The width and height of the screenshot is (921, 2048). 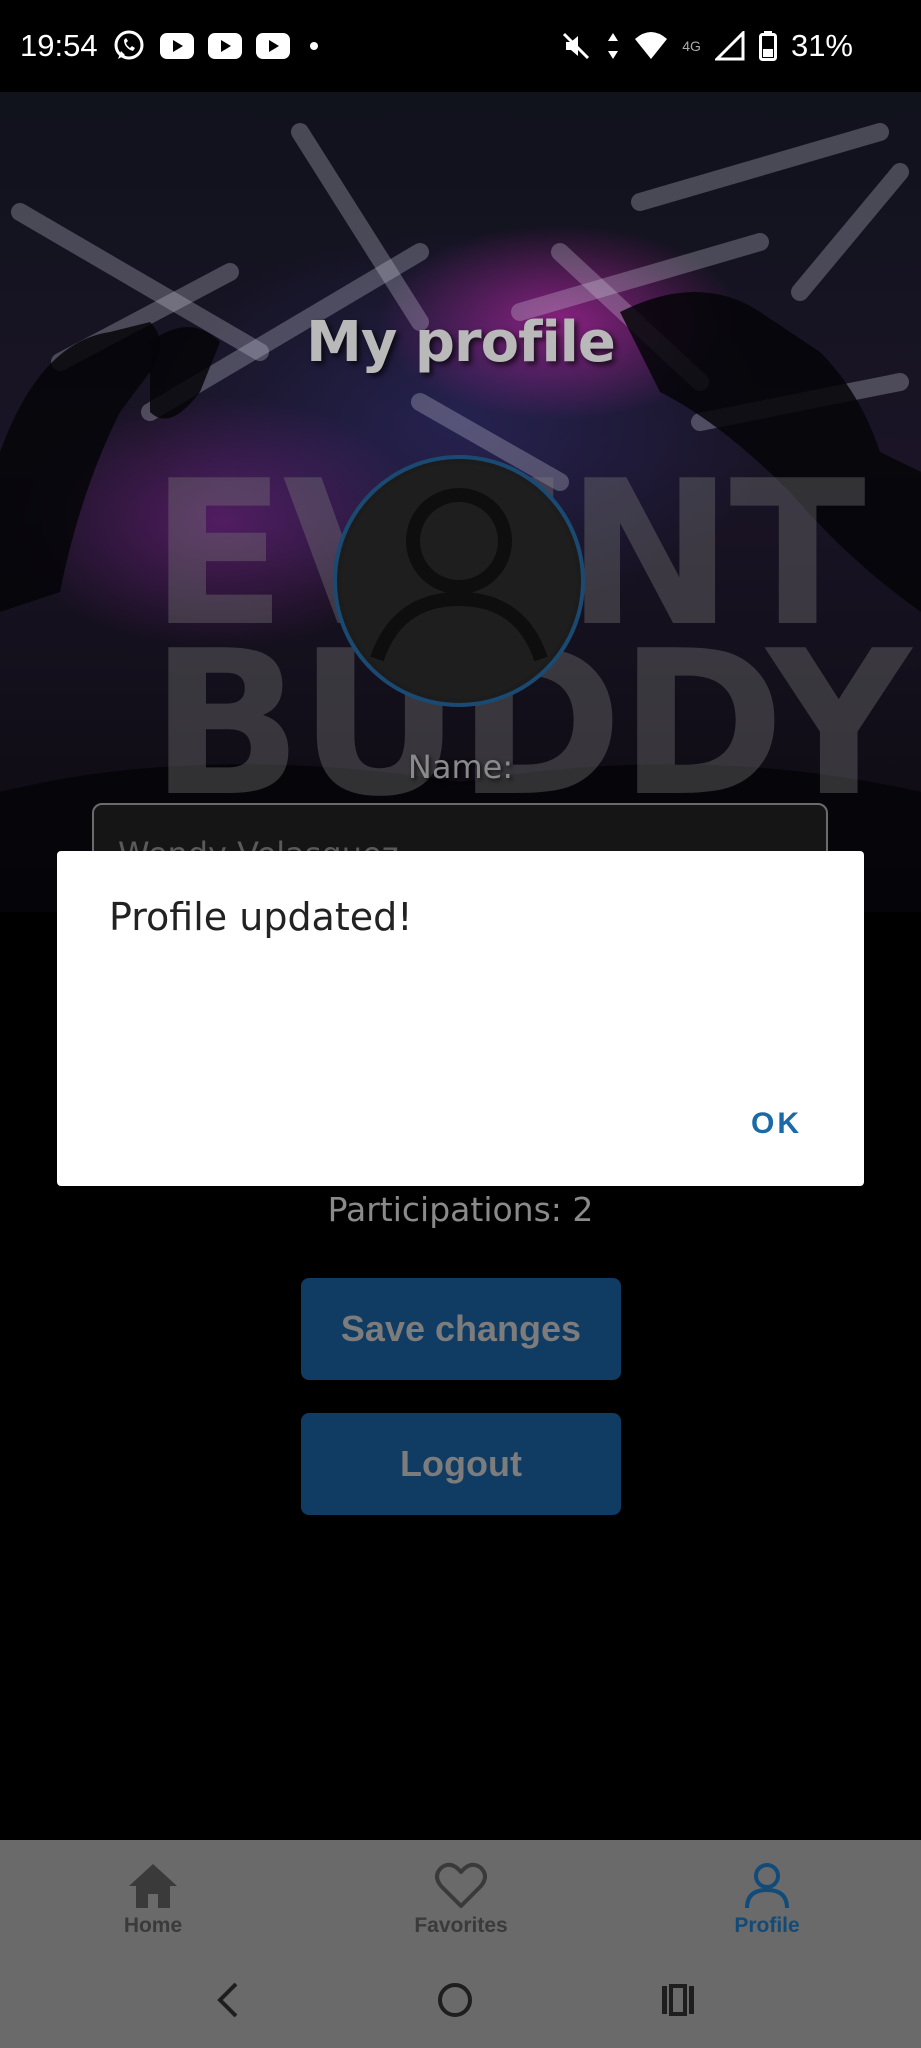 I want to click on dialog-message: Profile updated!, so click(x=261, y=917).